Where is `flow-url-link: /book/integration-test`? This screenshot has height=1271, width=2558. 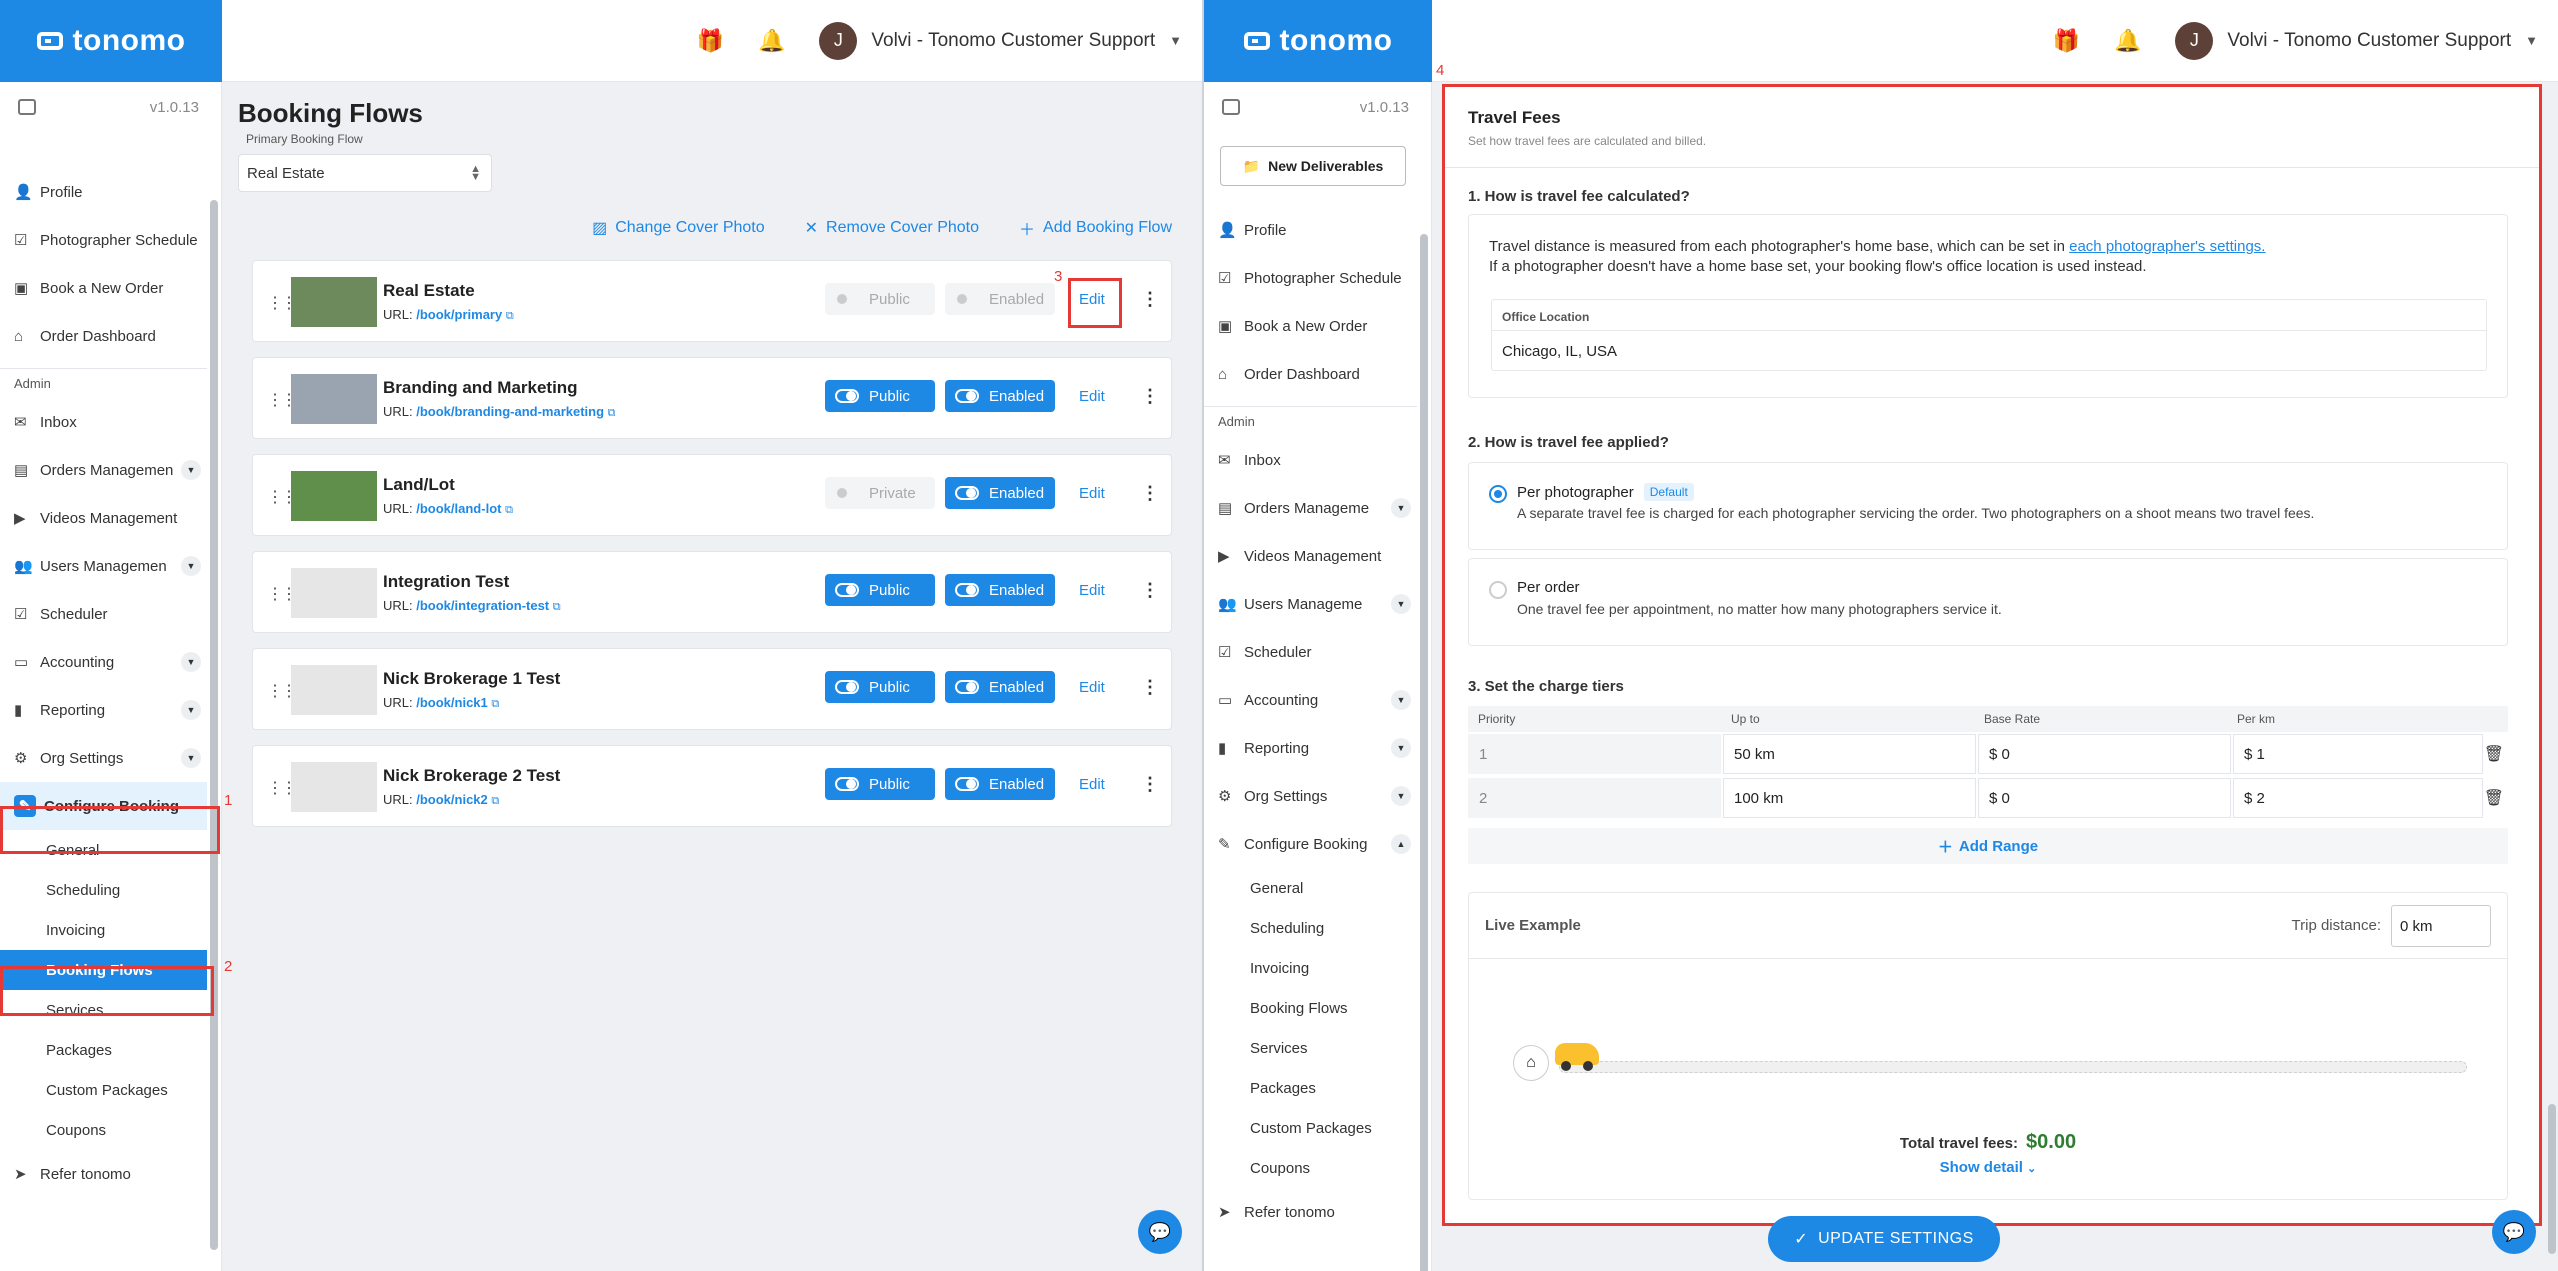 flow-url-link: /book/integration-test is located at coordinates (482, 605).